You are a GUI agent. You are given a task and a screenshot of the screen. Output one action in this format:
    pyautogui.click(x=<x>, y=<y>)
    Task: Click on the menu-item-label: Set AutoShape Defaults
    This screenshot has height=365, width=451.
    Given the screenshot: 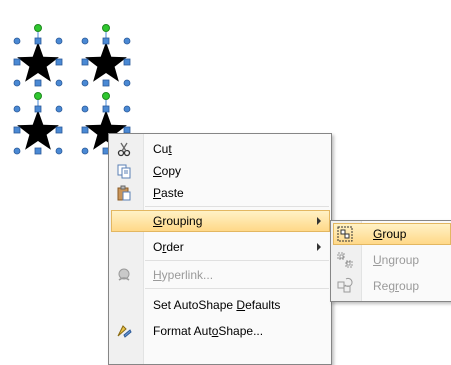 What is the action you would take?
    pyautogui.click(x=217, y=305)
    